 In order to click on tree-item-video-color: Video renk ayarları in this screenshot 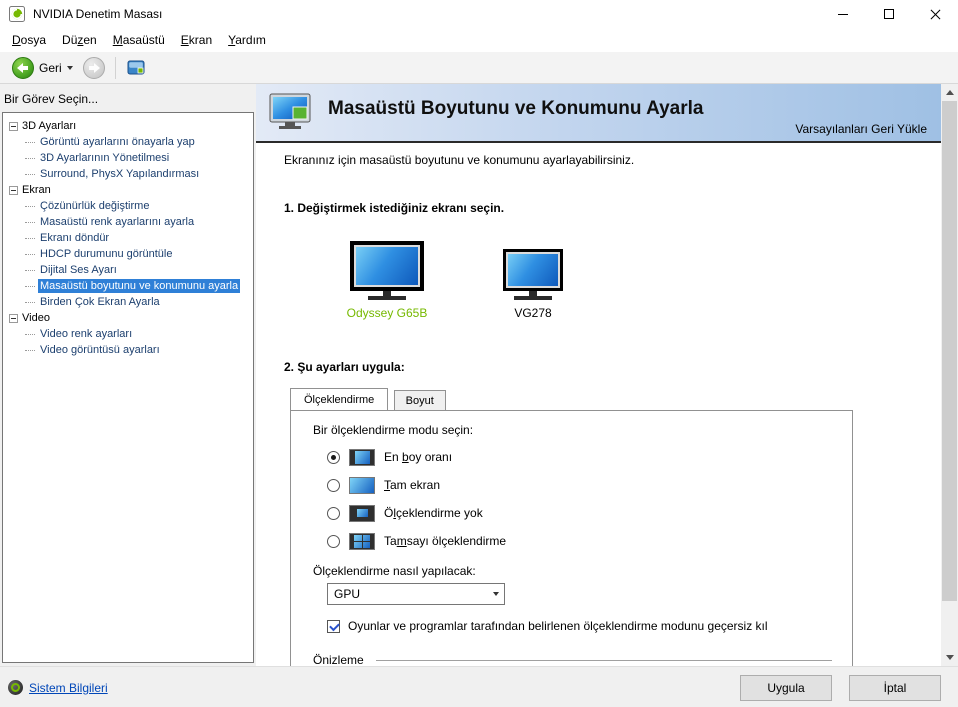, I will do `click(128, 334)`.